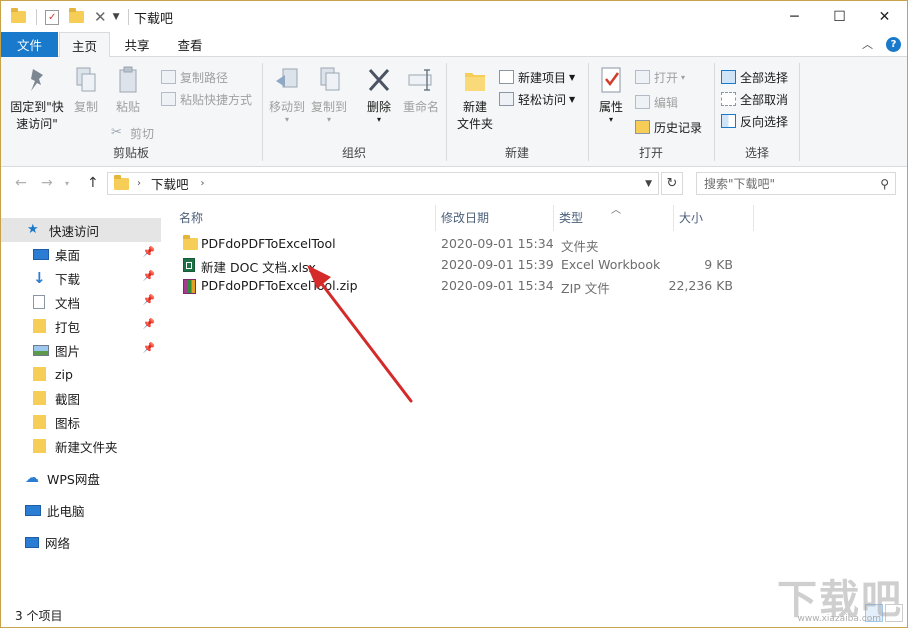 The height and width of the screenshot is (628, 908). What do you see at coordinates (474, 107) in the screenshot?
I see `new-folder-label-1: 新建` at bounding box center [474, 107].